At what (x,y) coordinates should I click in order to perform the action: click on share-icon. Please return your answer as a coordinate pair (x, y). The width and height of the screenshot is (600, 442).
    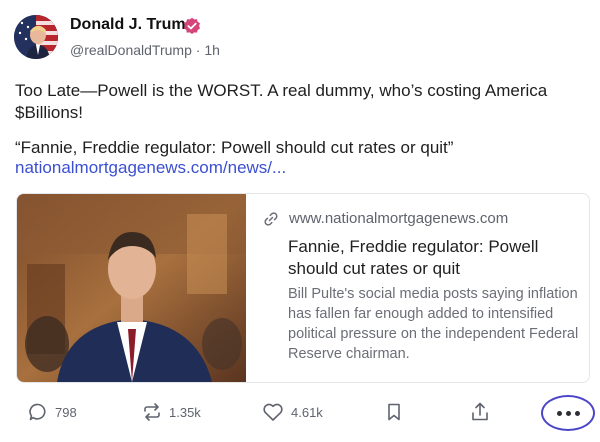
    Looking at the image, I should click on (480, 411).